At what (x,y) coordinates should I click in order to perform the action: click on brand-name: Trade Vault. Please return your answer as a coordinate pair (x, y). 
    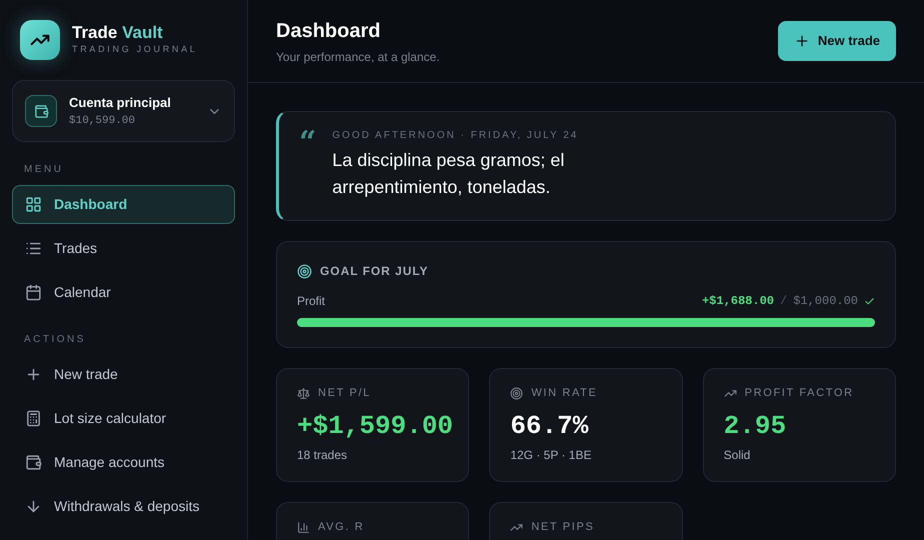
    Looking at the image, I should click on (118, 33).